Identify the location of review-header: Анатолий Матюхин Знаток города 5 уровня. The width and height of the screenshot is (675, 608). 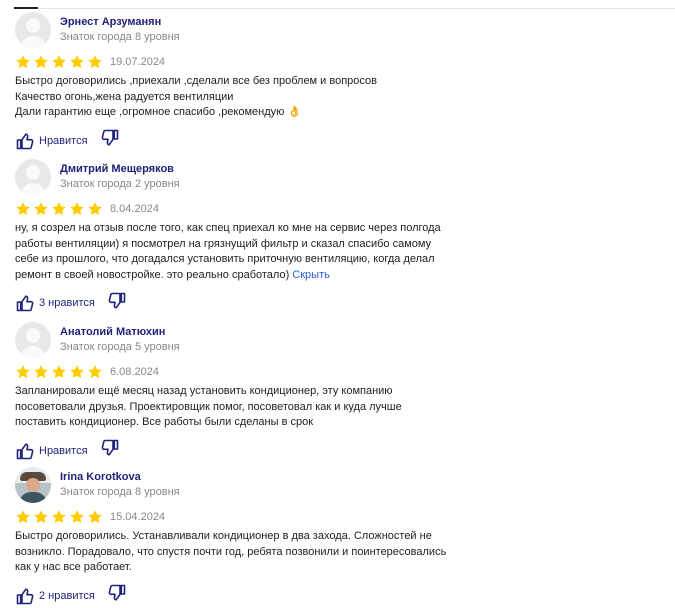
(335, 340).